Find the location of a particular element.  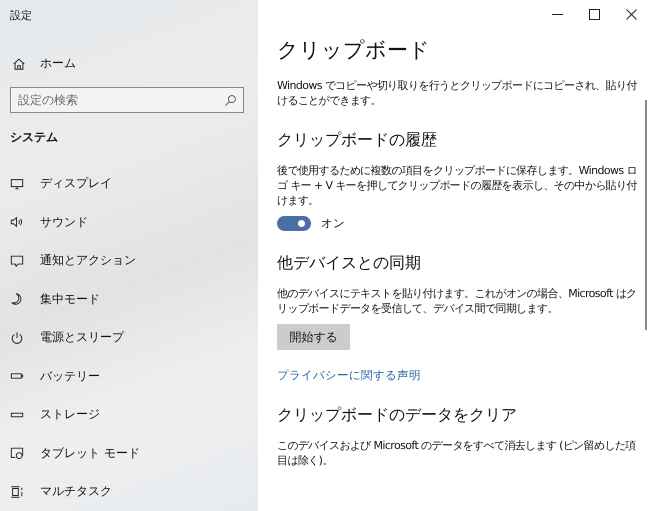

multitask-icon is located at coordinates (17, 491).